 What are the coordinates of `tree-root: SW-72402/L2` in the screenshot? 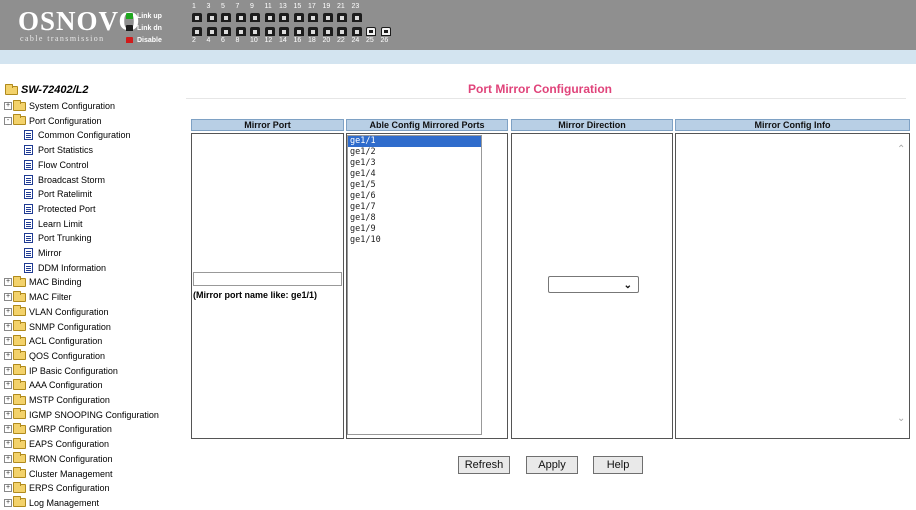 It's located at (47, 89).